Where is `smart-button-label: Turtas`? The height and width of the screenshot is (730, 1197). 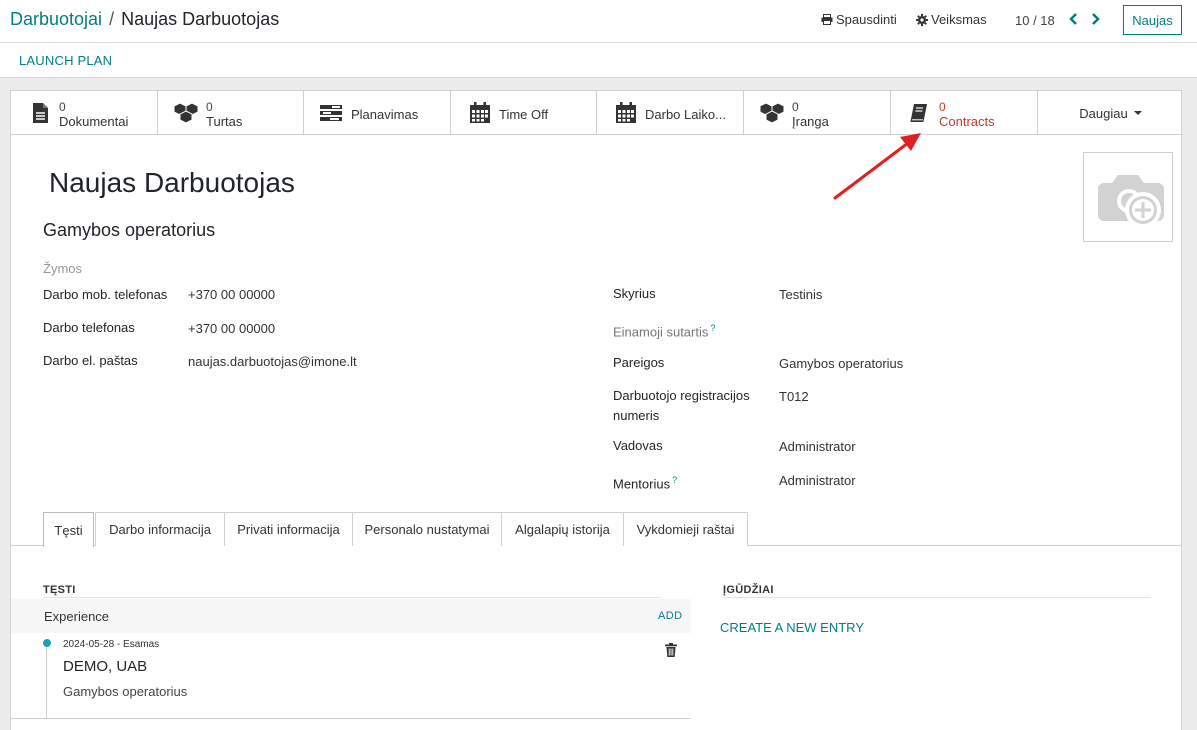
smart-button-label: Turtas is located at coordinates (224, 121).